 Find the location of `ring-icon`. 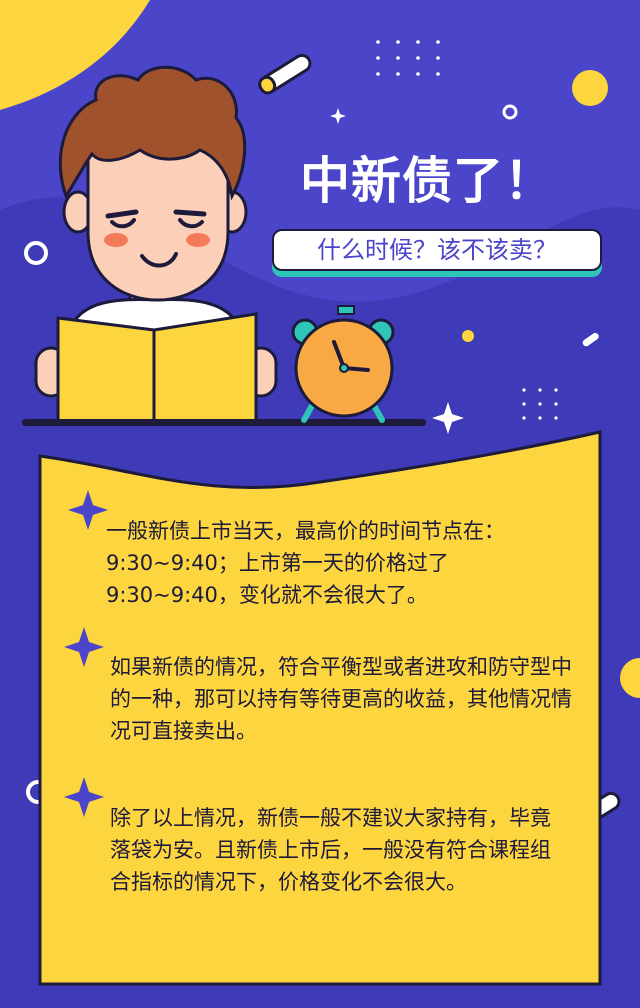

ring-icon is located at coordinates (510, 112).